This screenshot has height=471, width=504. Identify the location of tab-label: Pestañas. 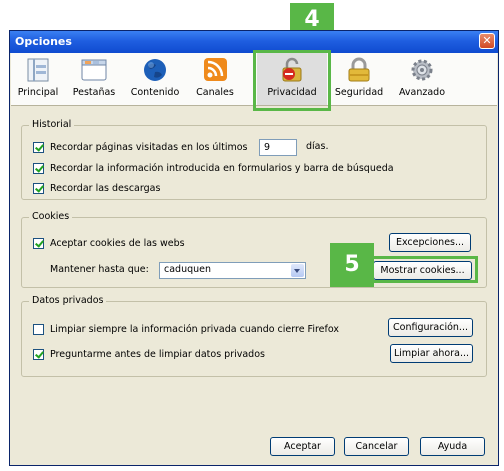
(94, 92).